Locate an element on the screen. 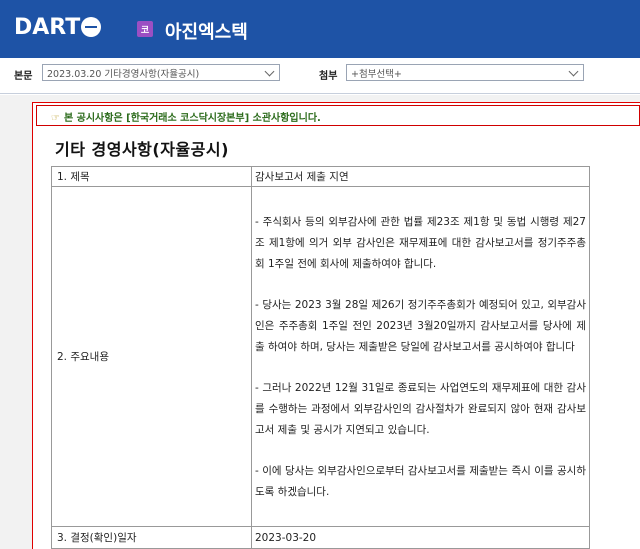 The width and height of the screenshot is (640, 549). pointing-hand-icon: ☞ is located at coordinates (55, 118).